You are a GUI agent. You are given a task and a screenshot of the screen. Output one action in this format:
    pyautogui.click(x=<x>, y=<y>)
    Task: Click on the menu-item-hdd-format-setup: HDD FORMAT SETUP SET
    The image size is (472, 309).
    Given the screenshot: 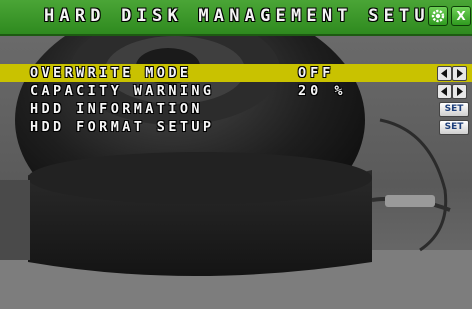 What is the action you would take?
    pyautogui.click(x=236, y=127)
    